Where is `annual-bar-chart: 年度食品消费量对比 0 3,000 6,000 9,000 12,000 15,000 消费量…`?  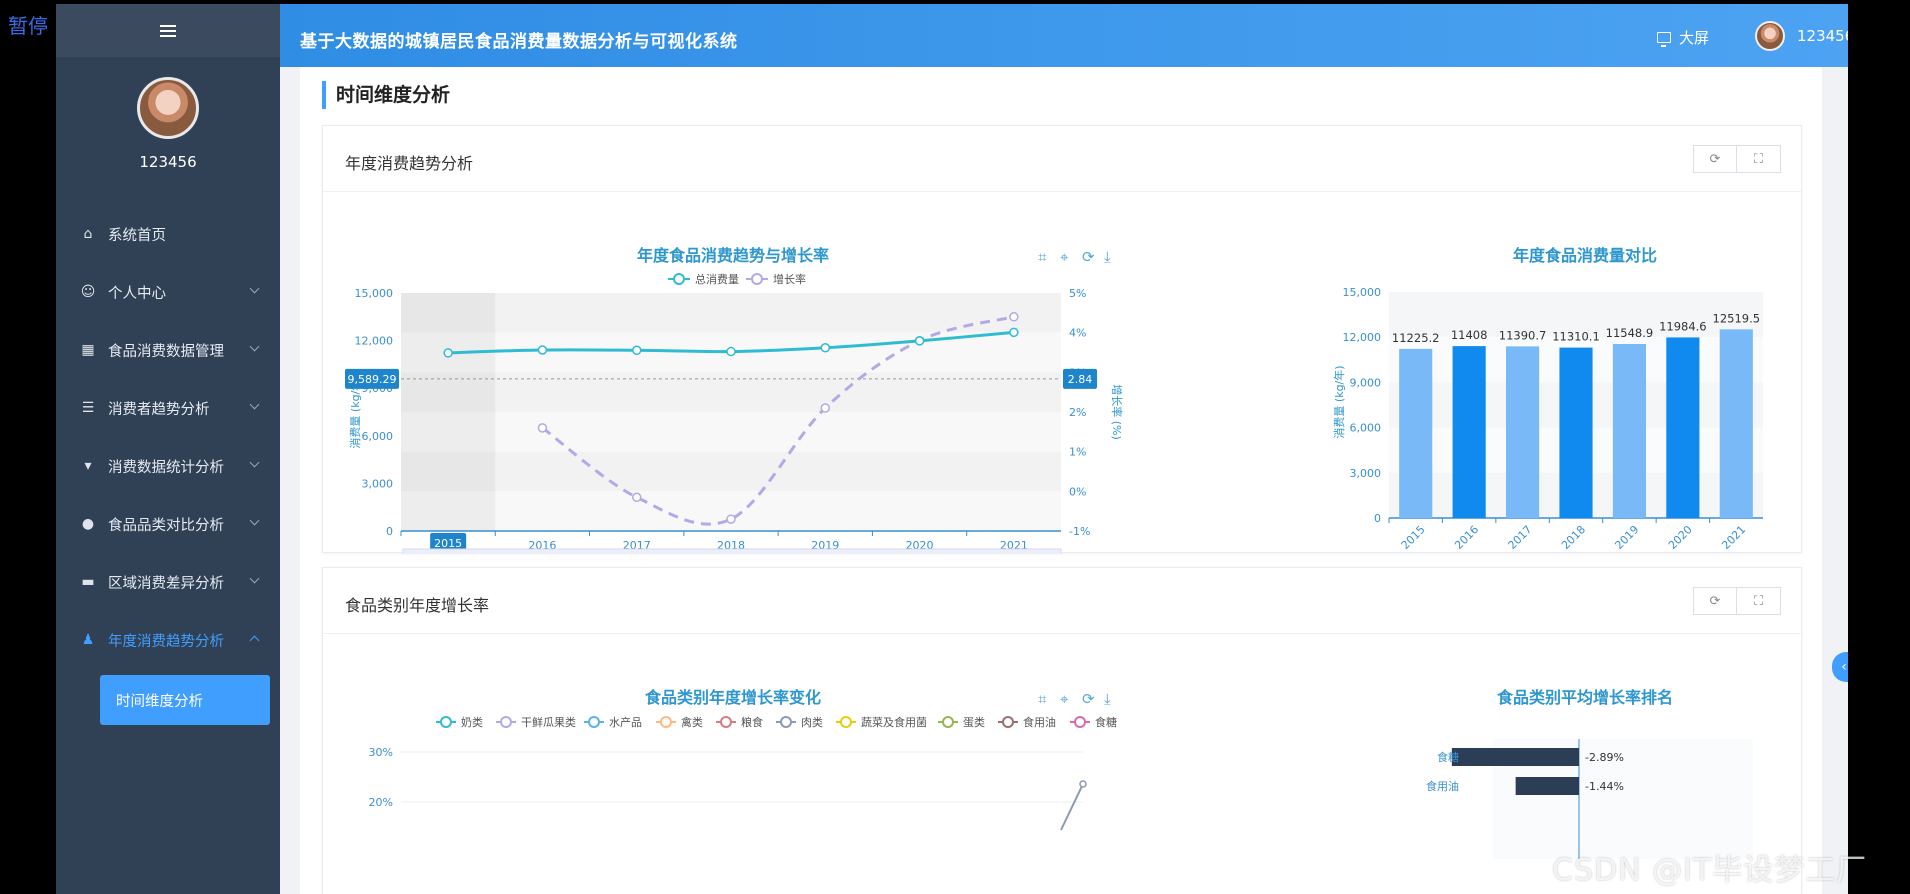 annual-bar-chart: 年度食品消费量对比 0 3,000 6,000 9,000 12,000 15,000 消费量… is located at coordinates (1553, 373).